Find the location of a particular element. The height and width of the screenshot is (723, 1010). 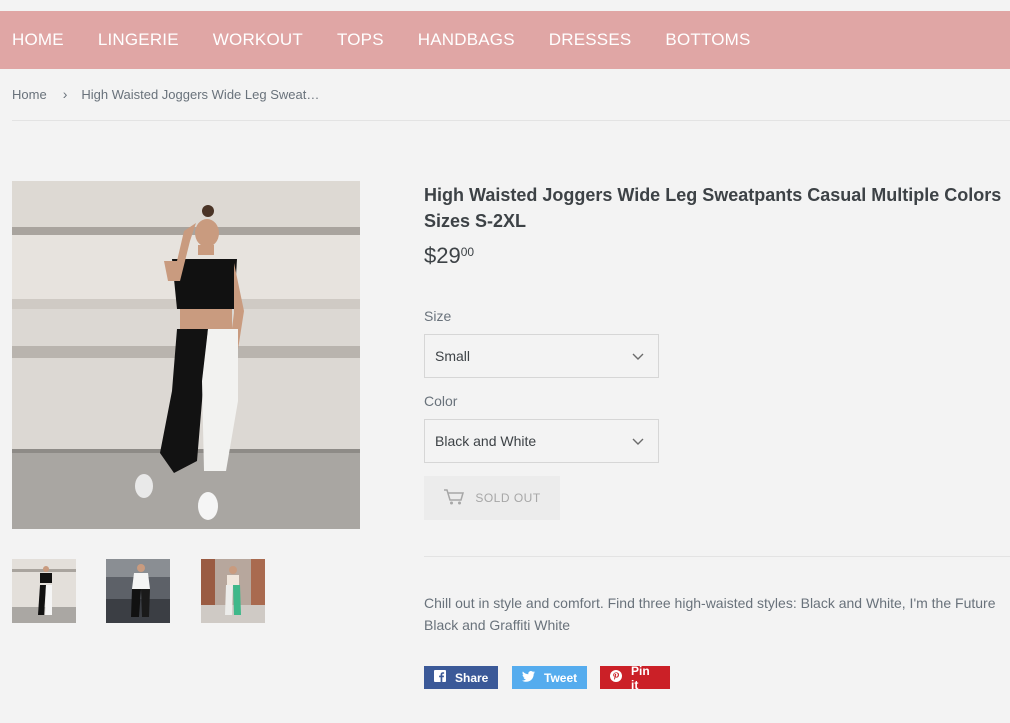

sold-out-button: SOLD OUT is located at coordinates (492, 498).